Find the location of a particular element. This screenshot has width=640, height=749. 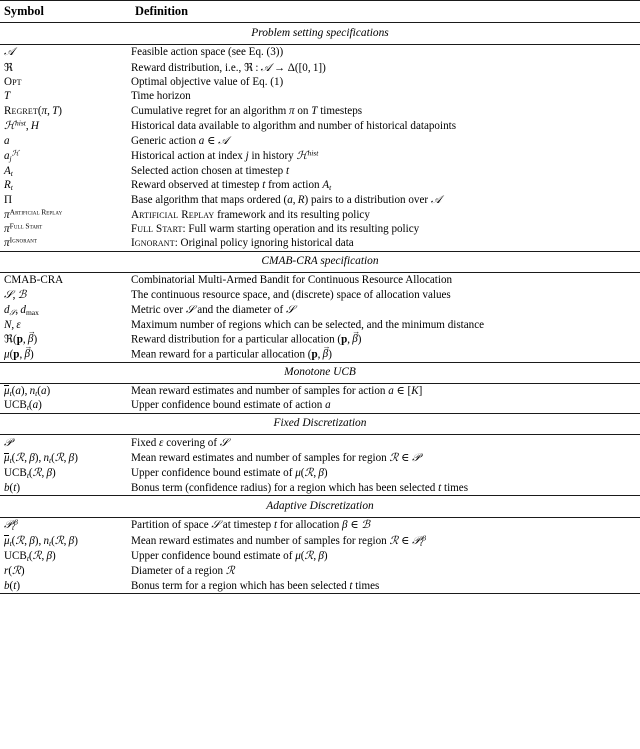

symbol-artificial-replay-policy: πArtificial Replay is located at coordinates (33, 213).